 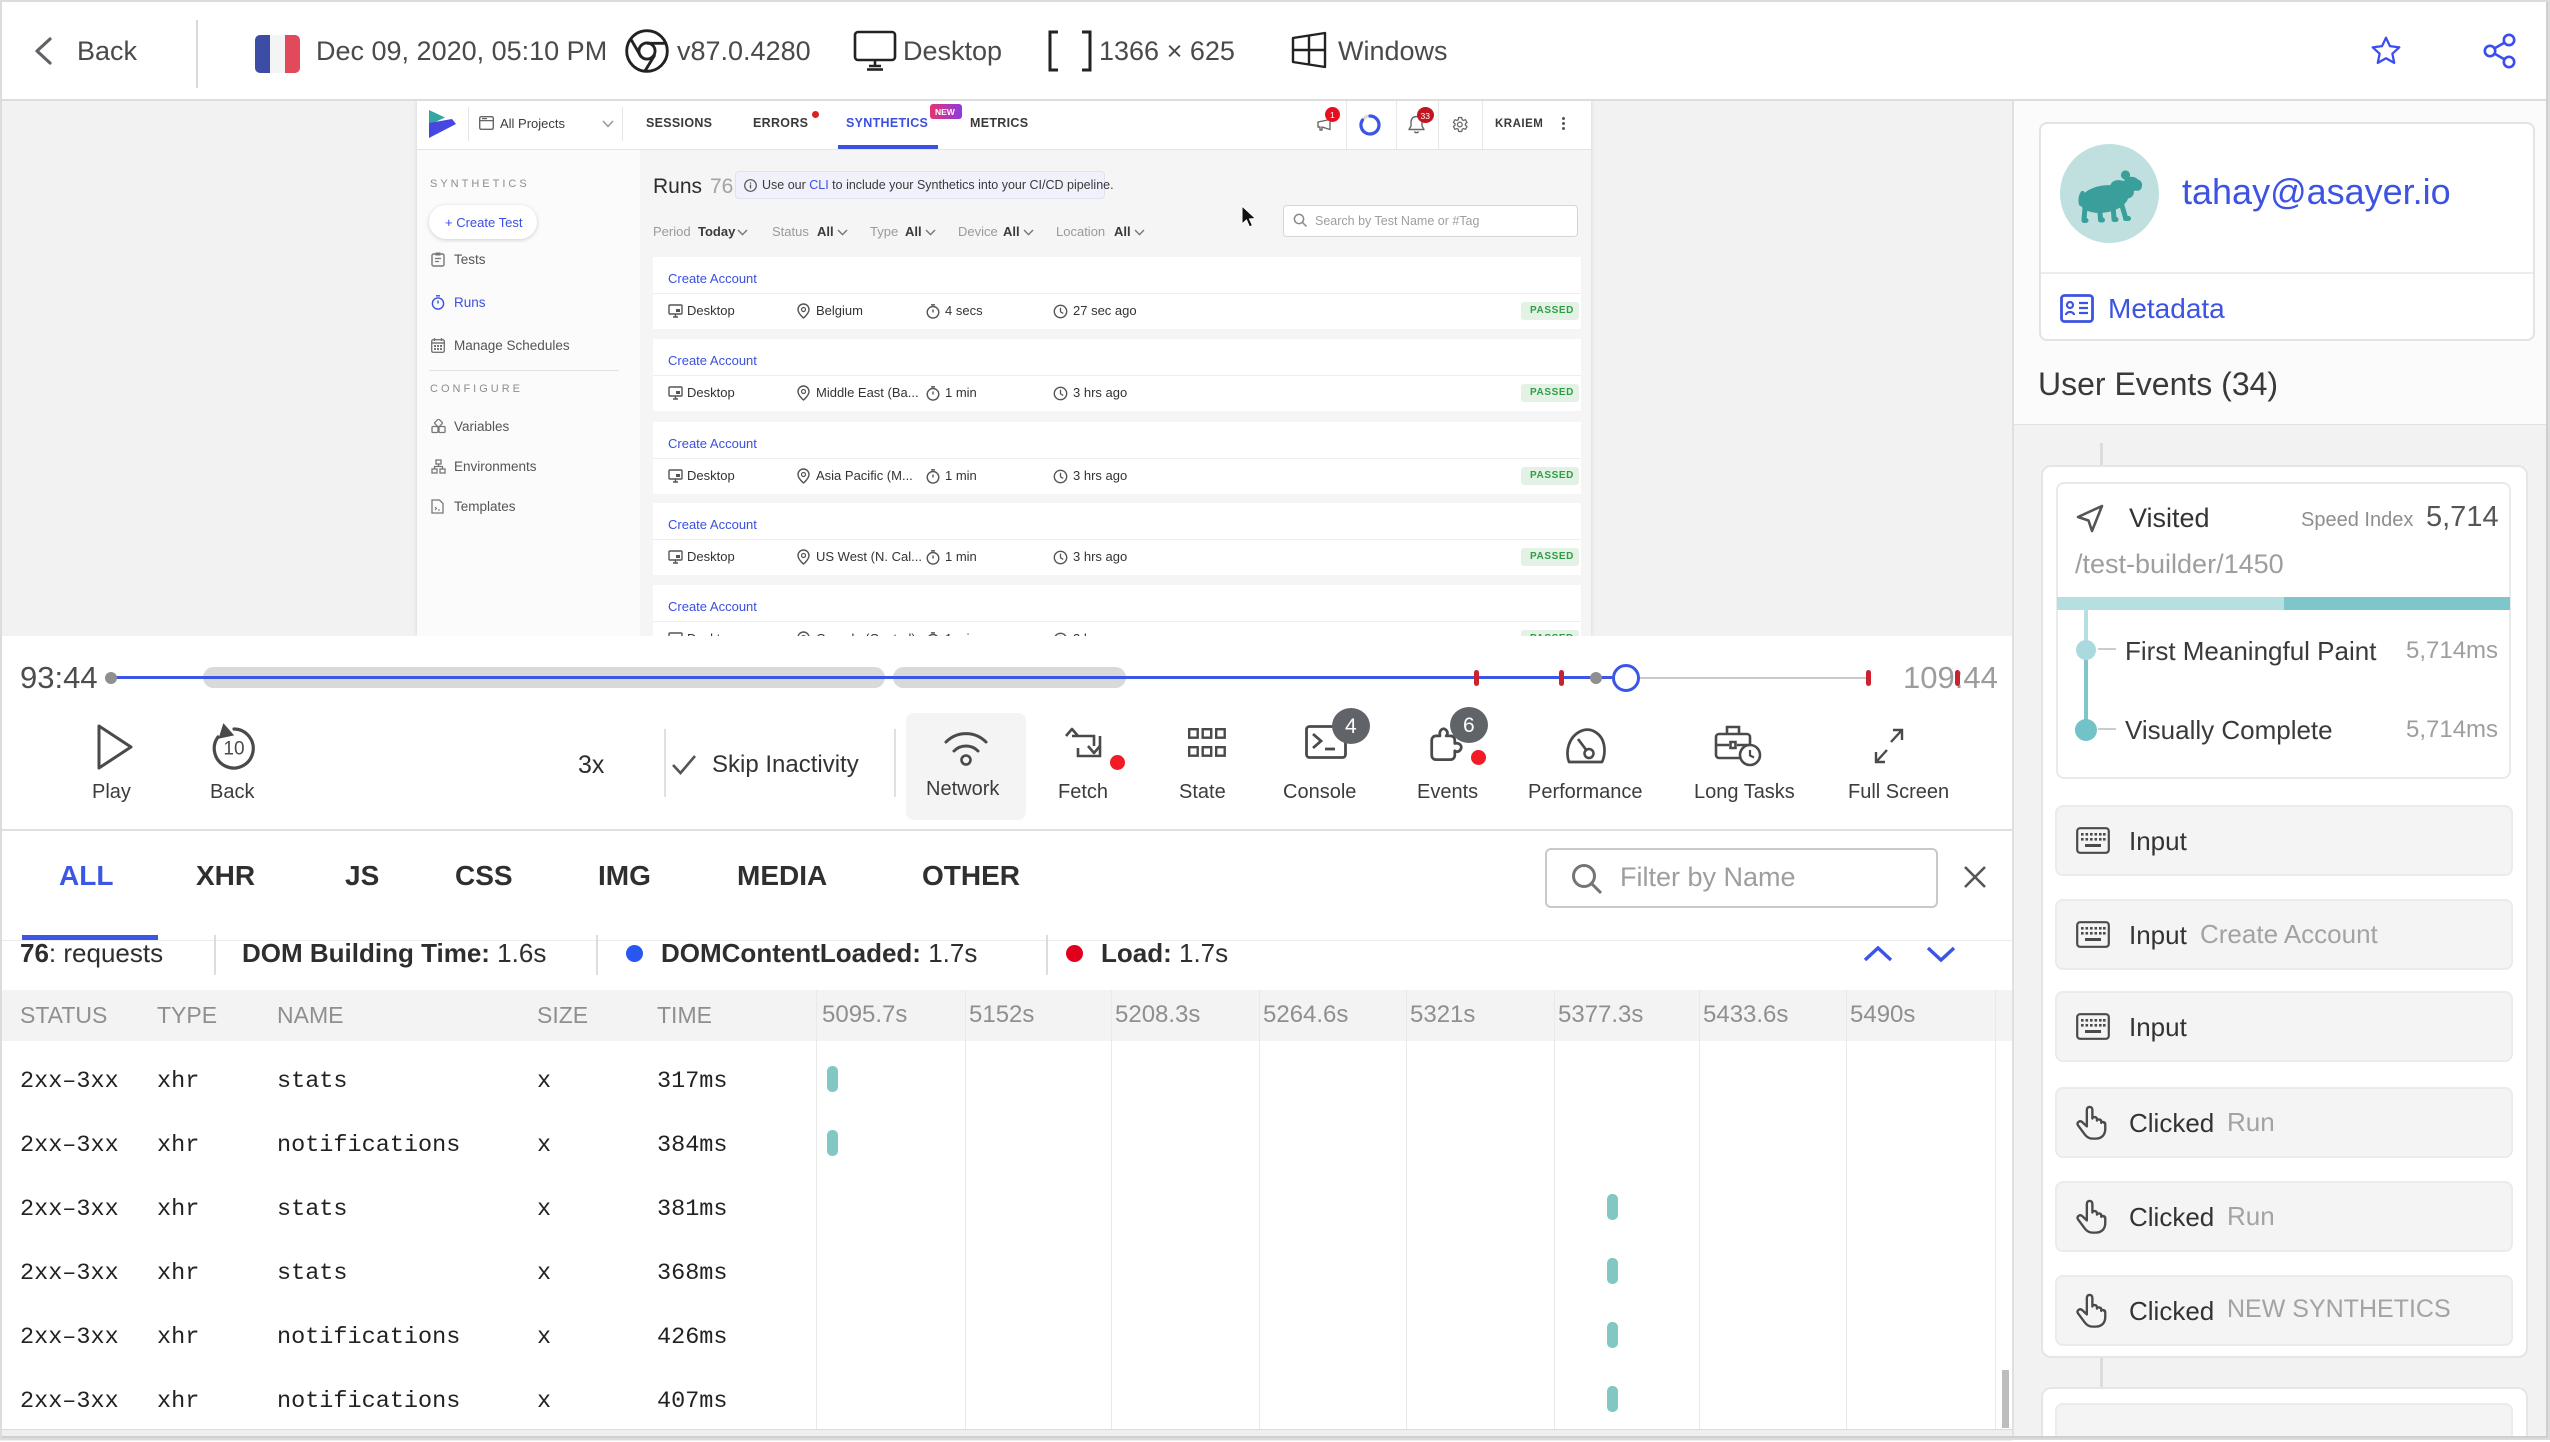 I want to click on svg-text: 10, so click(x=233, y=749).